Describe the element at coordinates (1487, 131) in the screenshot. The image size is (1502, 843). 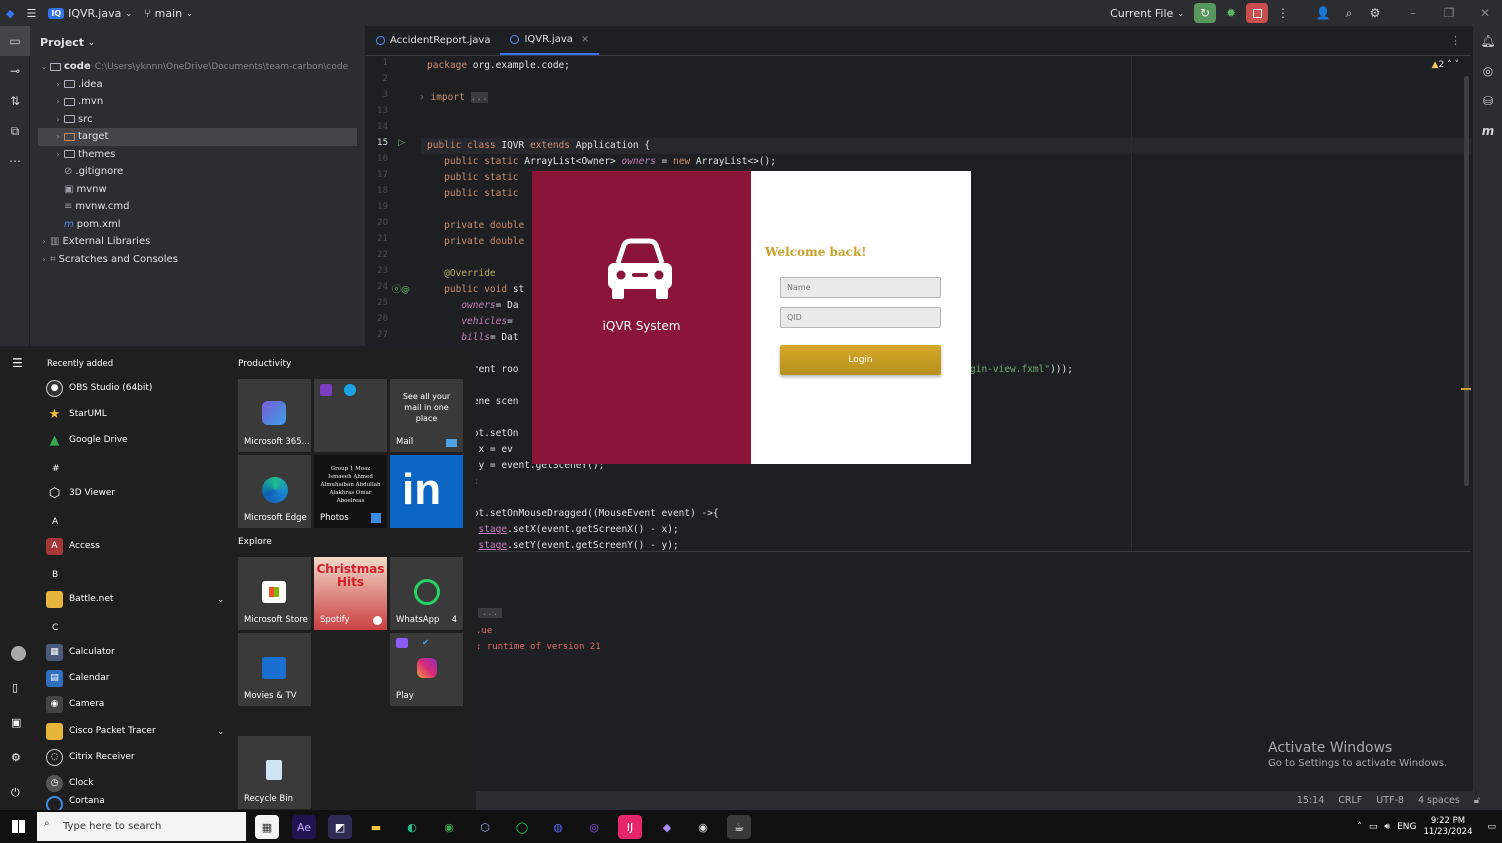
I see `maven-icon: m` at that location.